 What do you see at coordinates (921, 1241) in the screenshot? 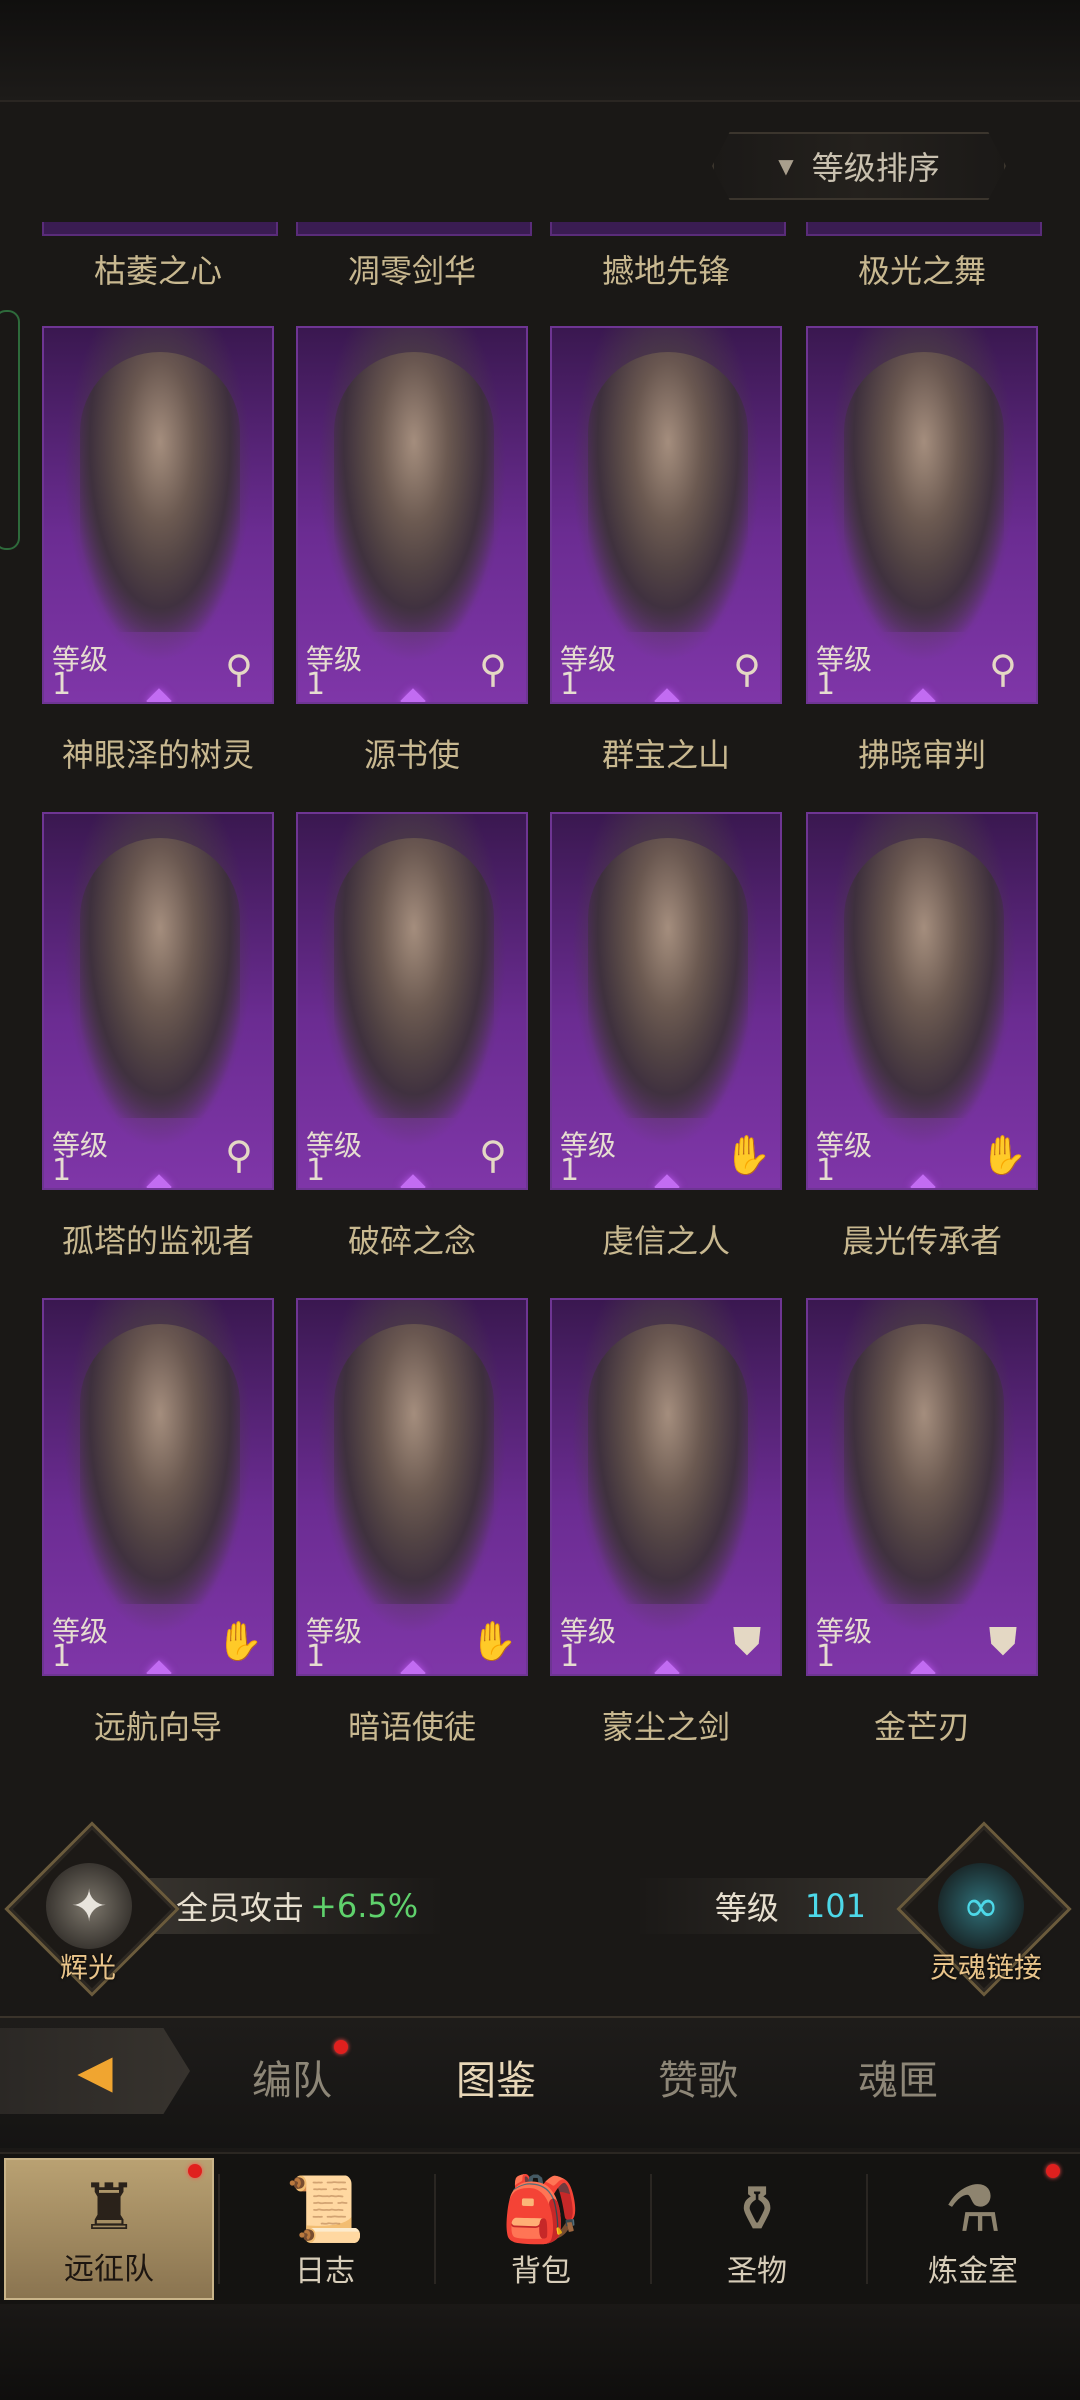
I see `hero-name: 晨光传承者` at bounding box center [921, 1241].